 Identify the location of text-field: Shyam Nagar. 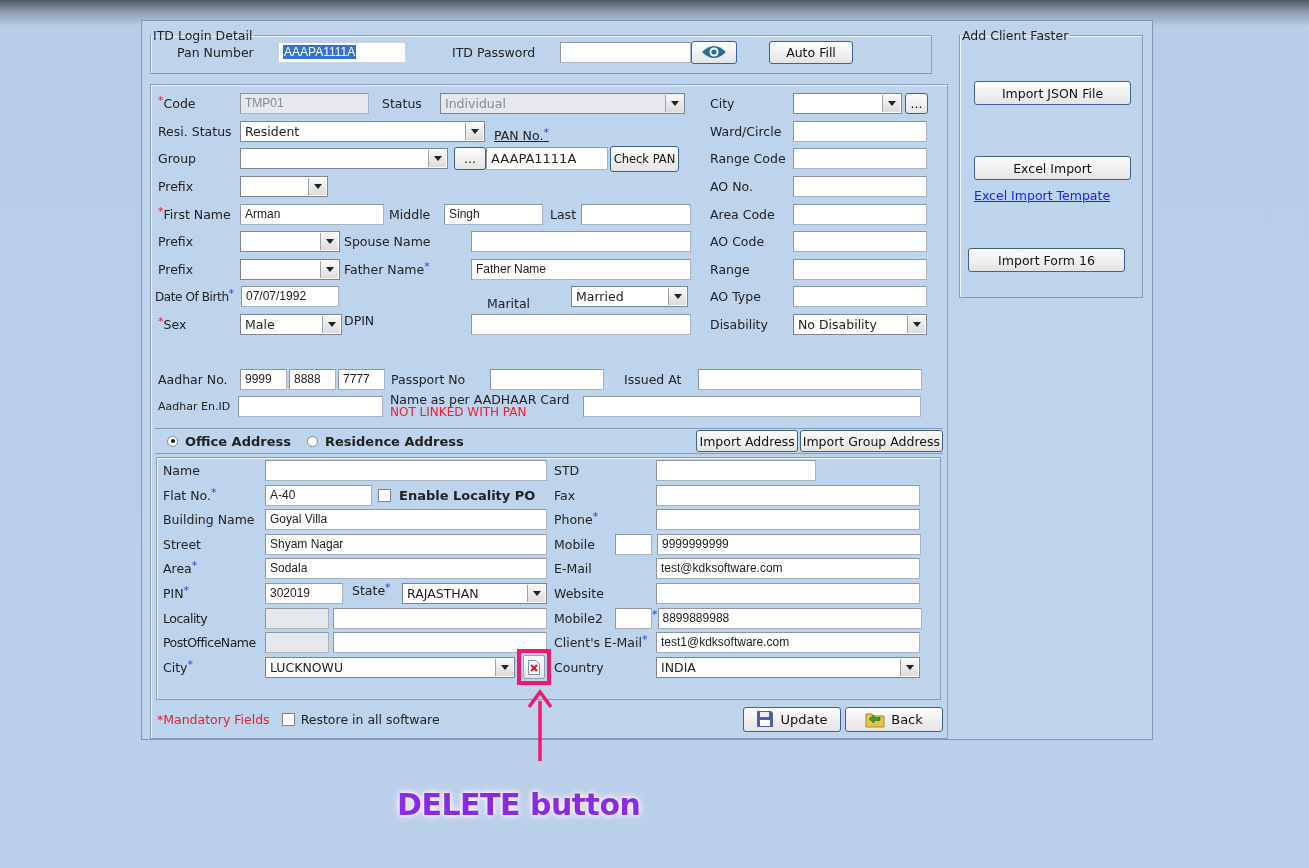
(406, 544).